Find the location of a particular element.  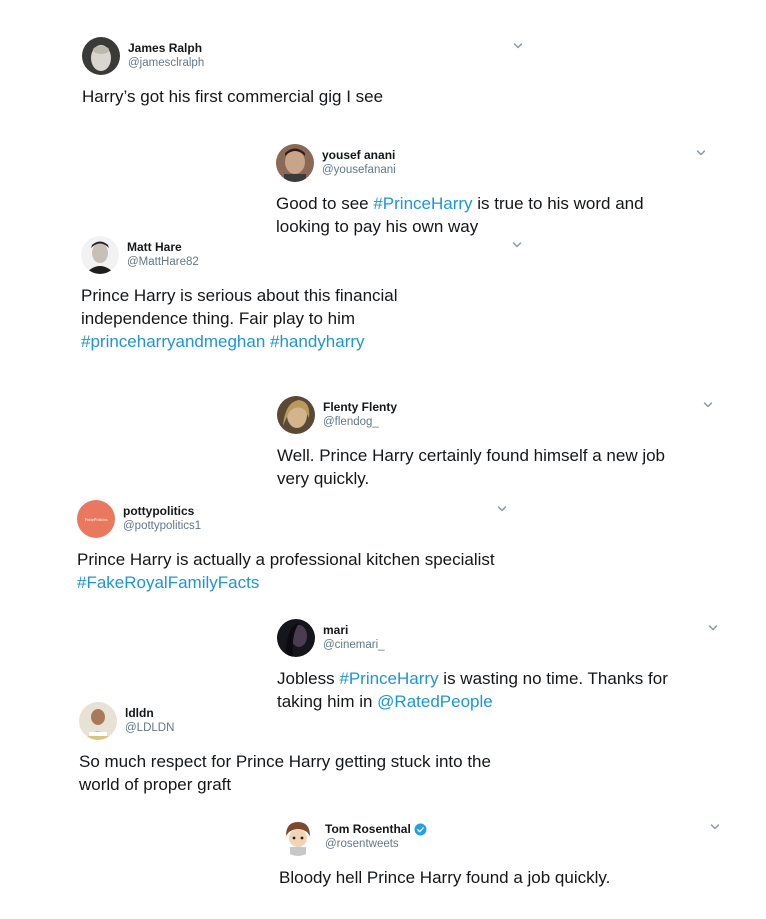

user-handle: @LDLDN is located at coordinates (149, 728).